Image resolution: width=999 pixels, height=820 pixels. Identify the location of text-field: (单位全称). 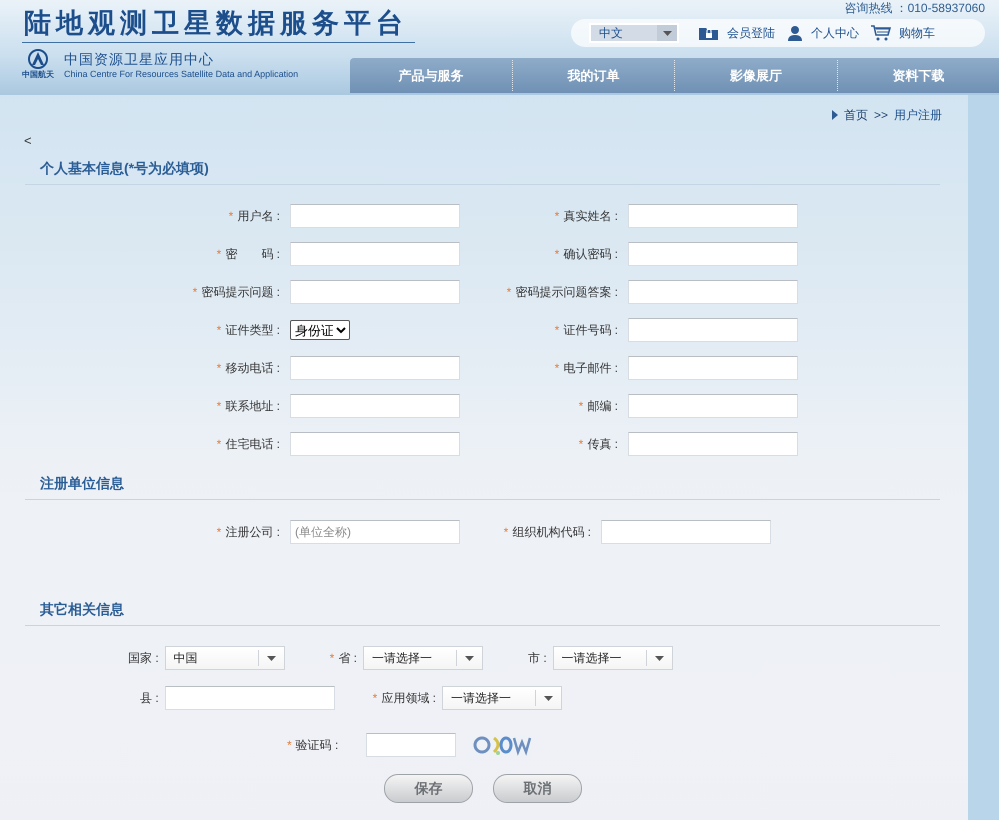
(375, 532).